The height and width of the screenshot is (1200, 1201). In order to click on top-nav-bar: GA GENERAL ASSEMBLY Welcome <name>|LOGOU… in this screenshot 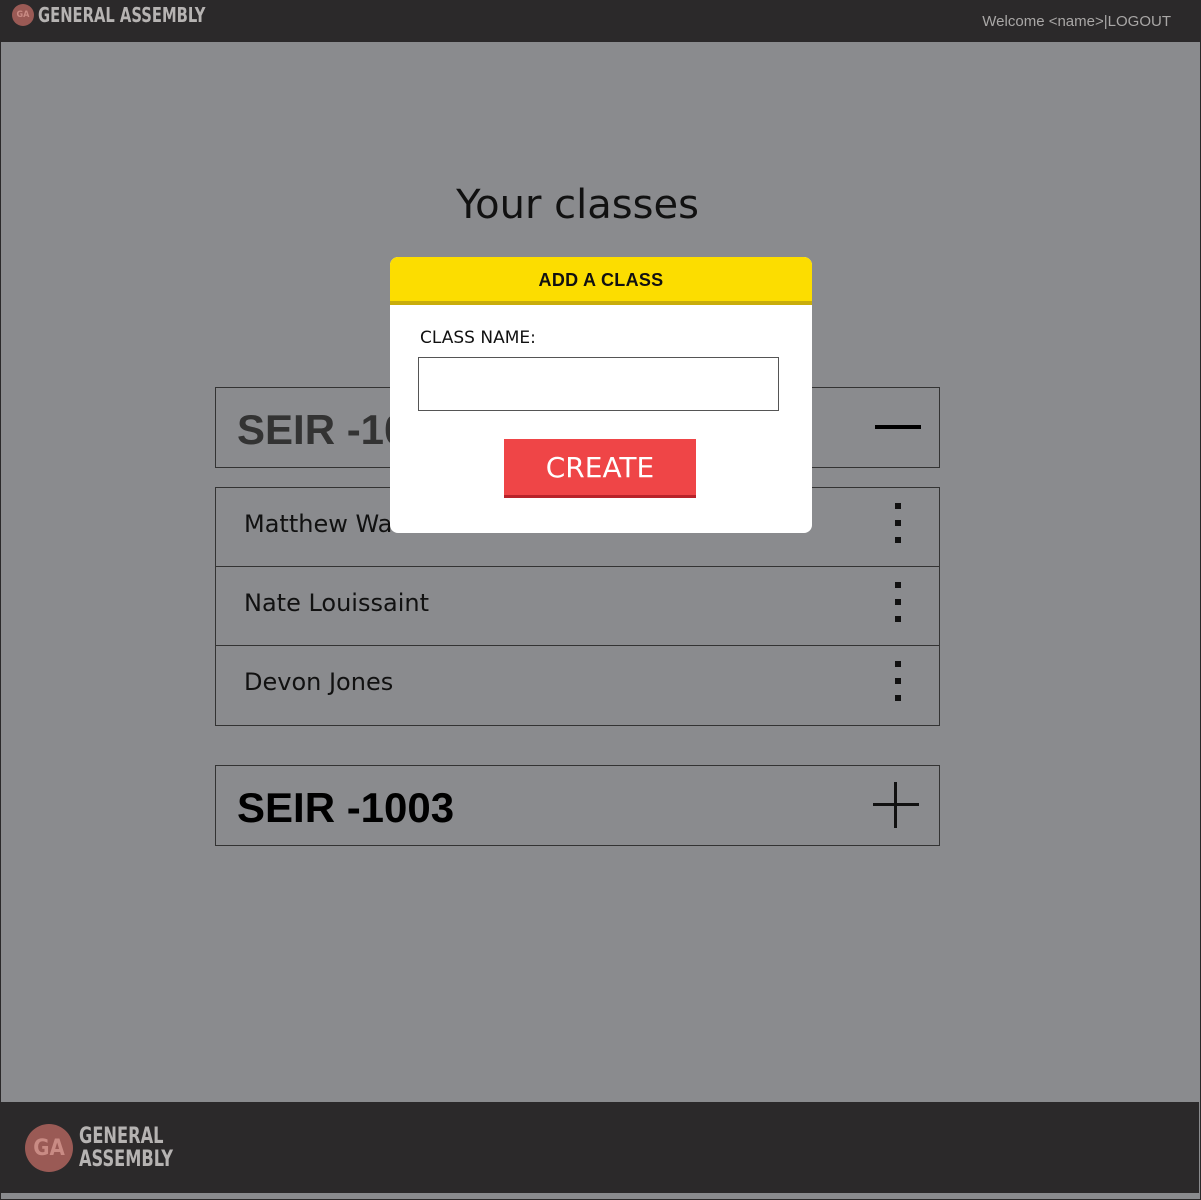, I will do `click(600, 21)`.